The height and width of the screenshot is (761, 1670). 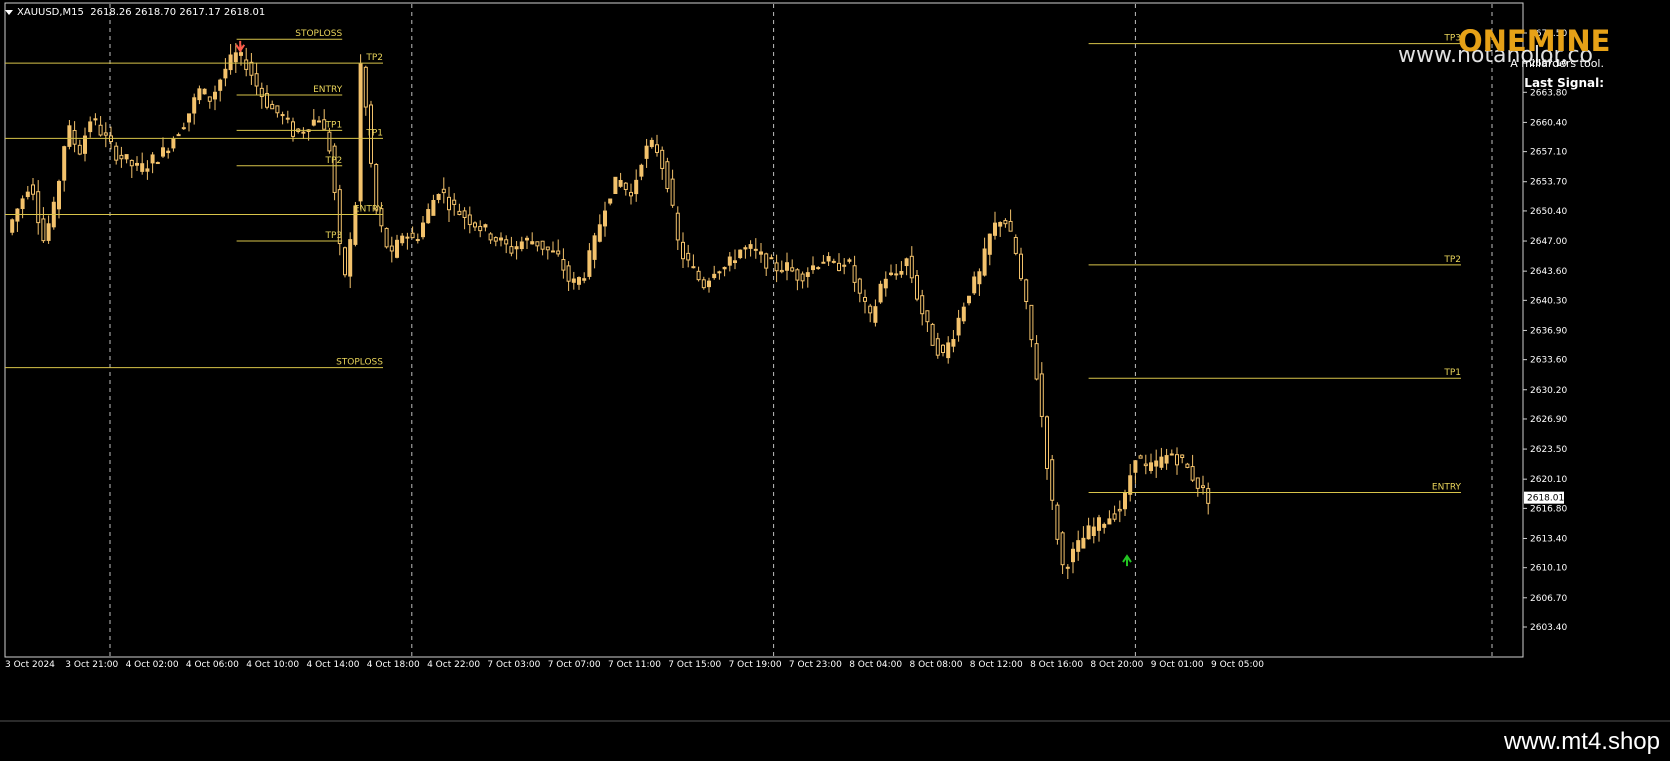 I want to click on dropdown-triangle-icon, so click(x=9, y=12).